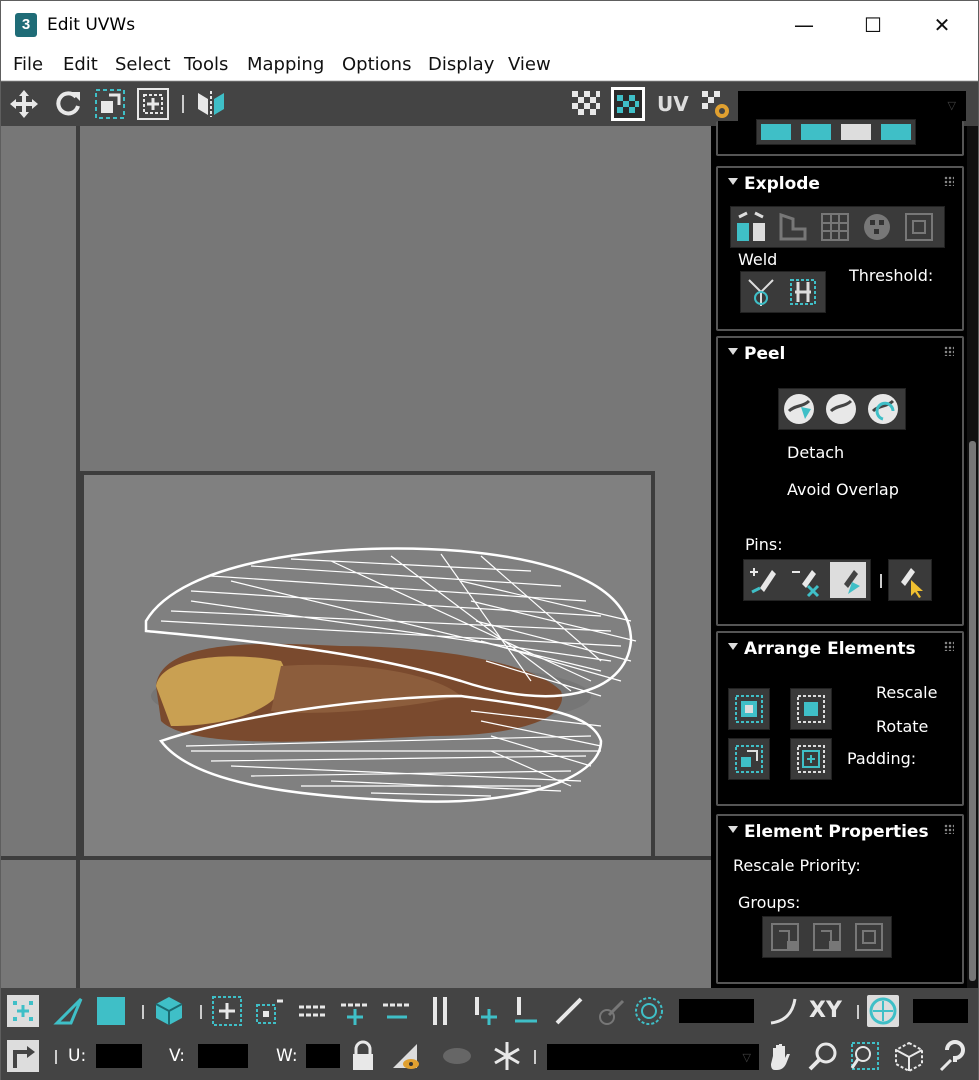 This screenshot has width=979, height=1080. Describe the element at coordinates (585, 104) in the screenshot. I see `checker-icon` at that location.